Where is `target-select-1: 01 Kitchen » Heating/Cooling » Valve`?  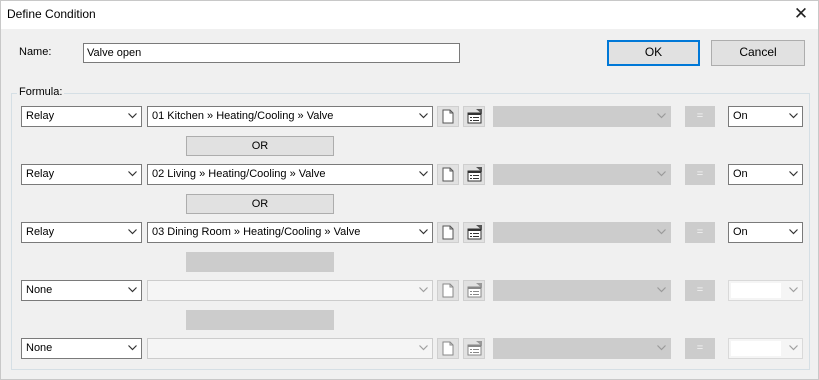
target-select-1: 01 Kitchen » Heating/Cooling » Valve is located at coordinates (290, 116).